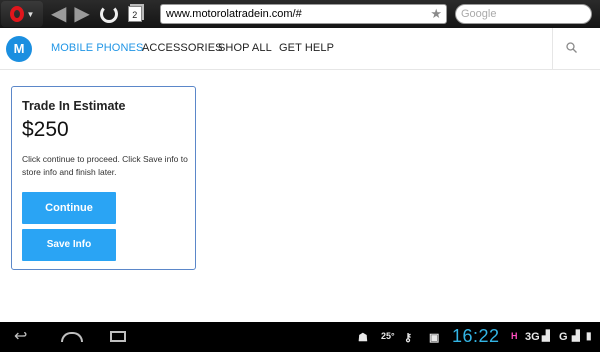  I want to click on system-navigation-bar: ↩ ☗ 25° ⚷ ▣ 16:22 H 3G ▟ G ▟ ▮, so click(300, 337).